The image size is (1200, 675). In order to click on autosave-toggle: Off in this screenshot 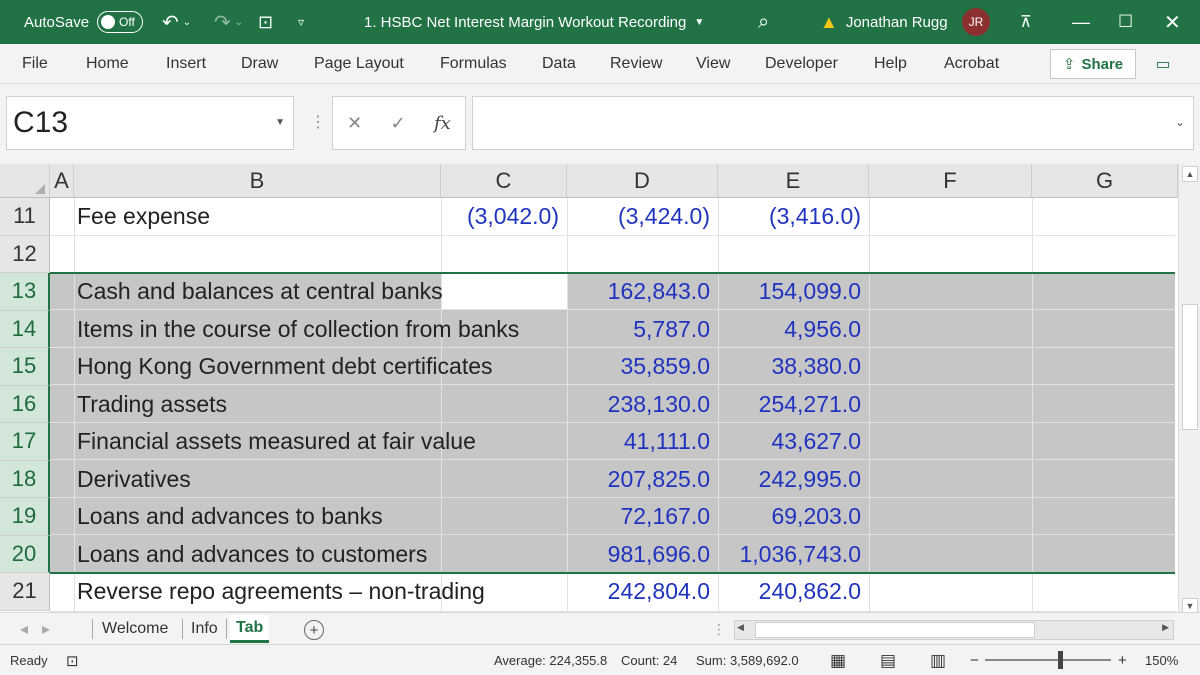, I will do `click(120, 22)`.